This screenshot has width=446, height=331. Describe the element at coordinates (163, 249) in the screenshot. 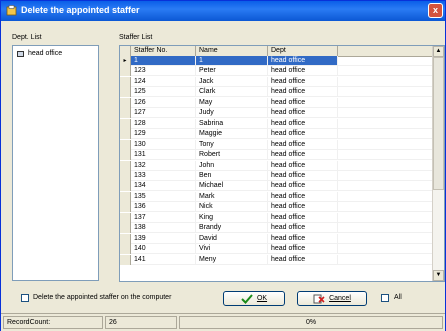

I see `cell-staffer-no: 140` at that location.